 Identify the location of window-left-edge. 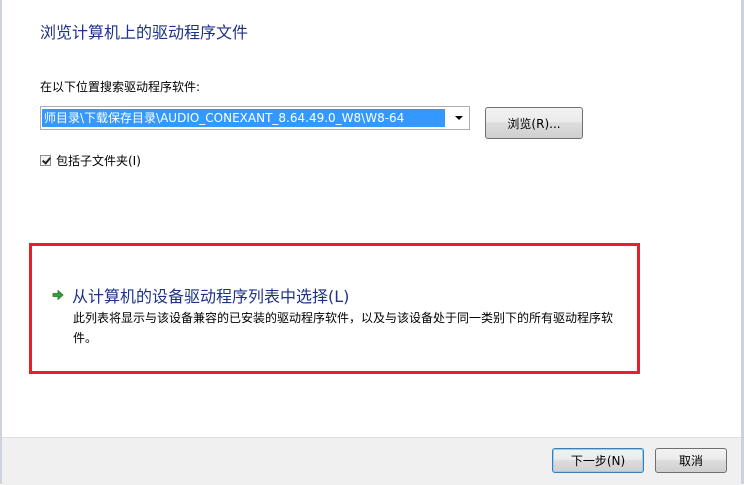
(1, 242).